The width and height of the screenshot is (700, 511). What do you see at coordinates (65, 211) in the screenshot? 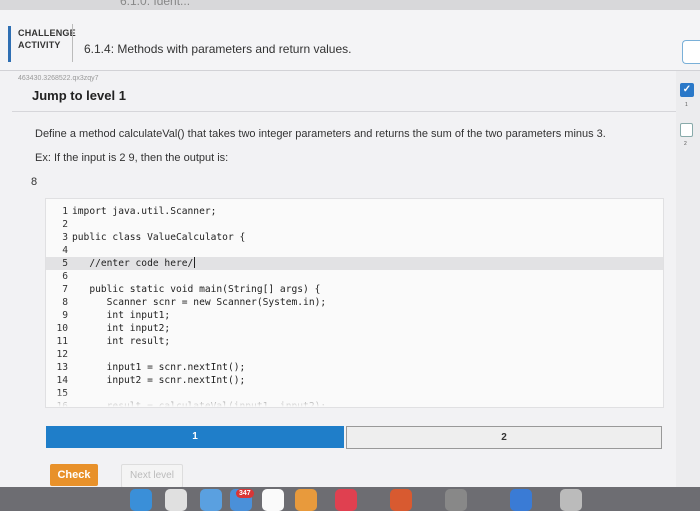
I see `line-number: 1` at bounding box center [65, 211].